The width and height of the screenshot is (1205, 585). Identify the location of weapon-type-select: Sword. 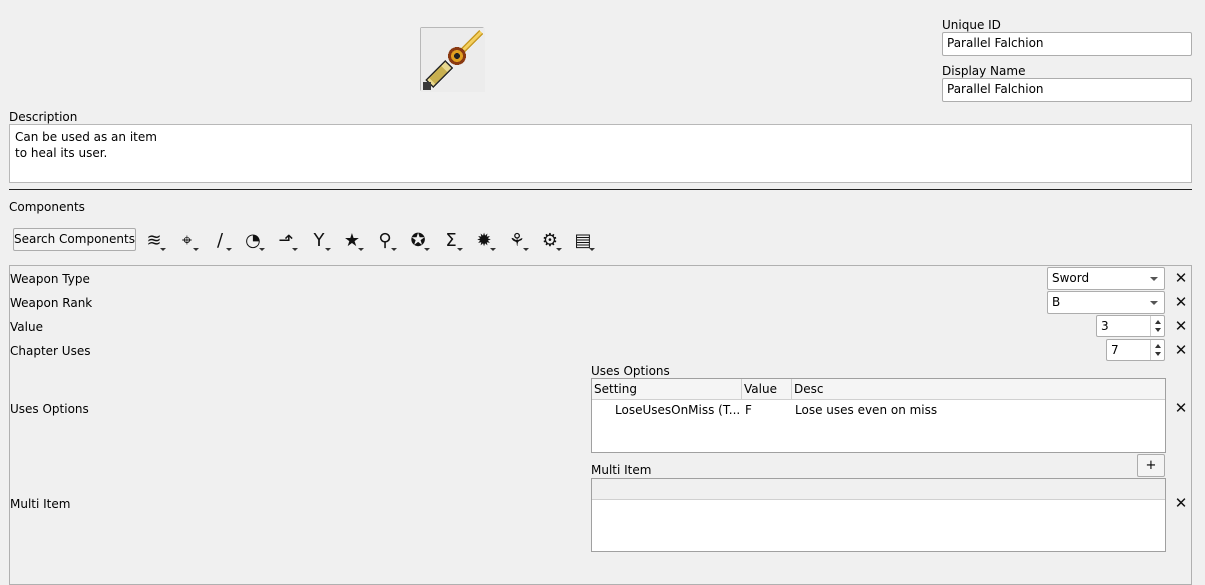
(1106, 278).